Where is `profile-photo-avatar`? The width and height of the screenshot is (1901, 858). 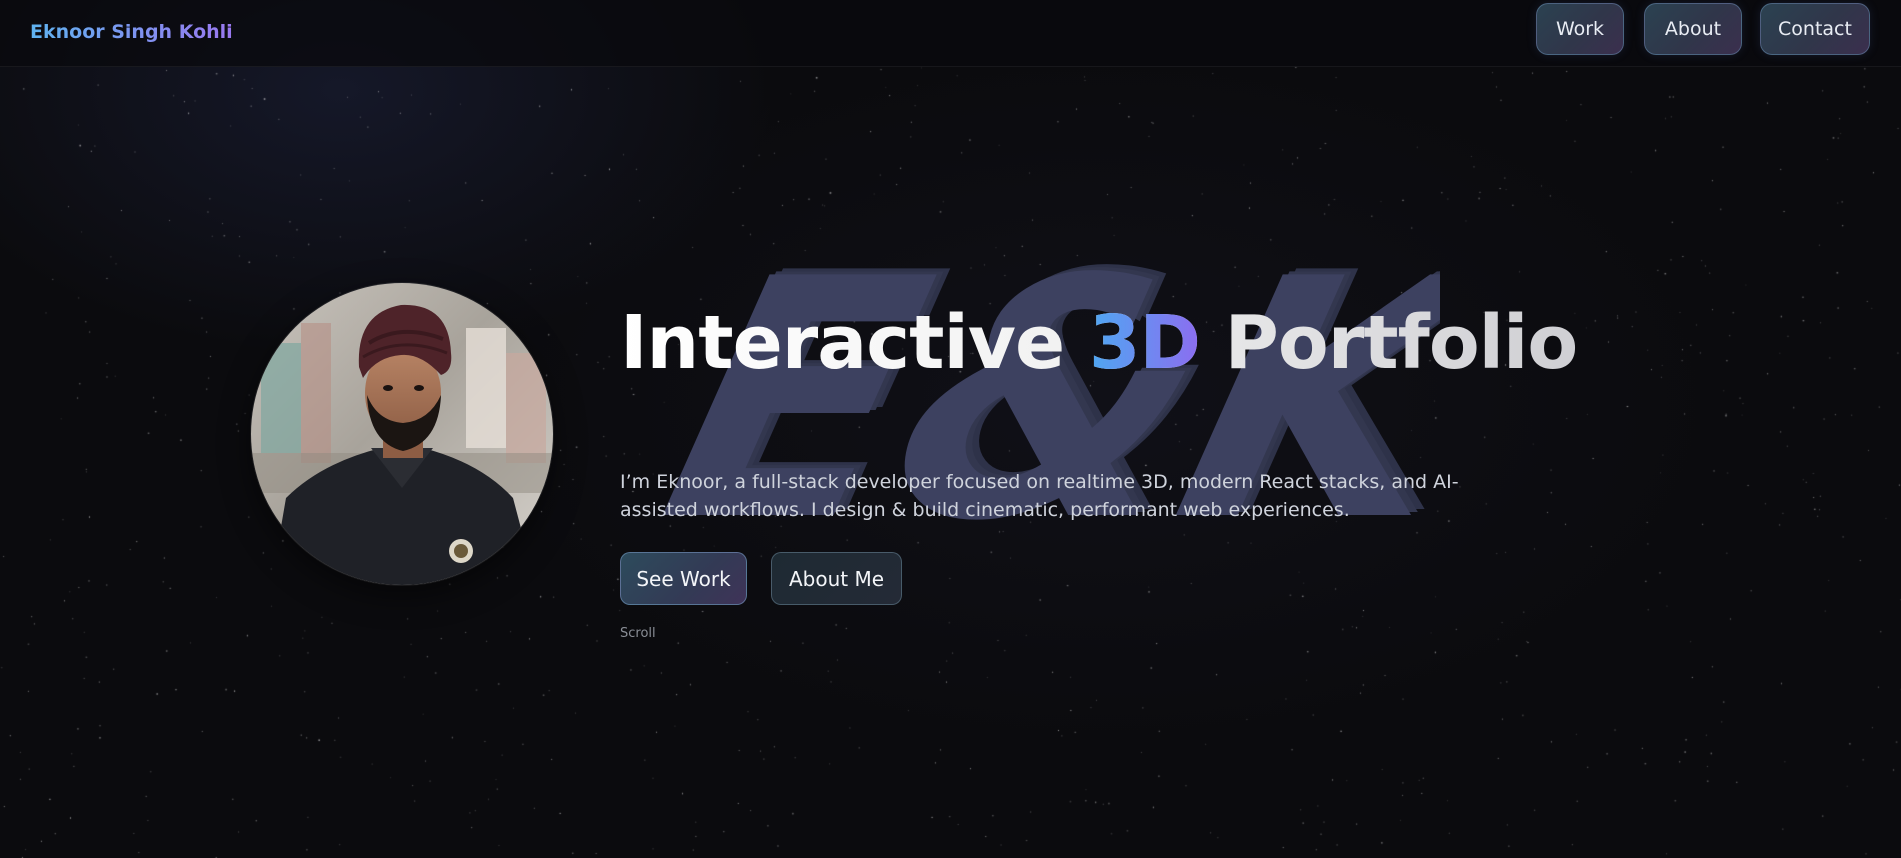
profile-photo-avatar is located at coordinates (402, 434).